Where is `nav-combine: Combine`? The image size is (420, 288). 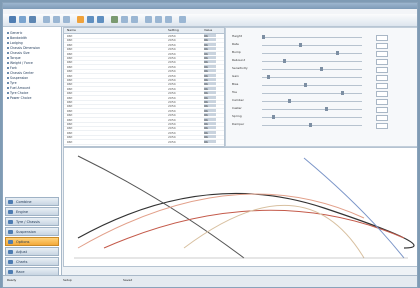
nav-combine: Combine is located at coordinates (32, 201).